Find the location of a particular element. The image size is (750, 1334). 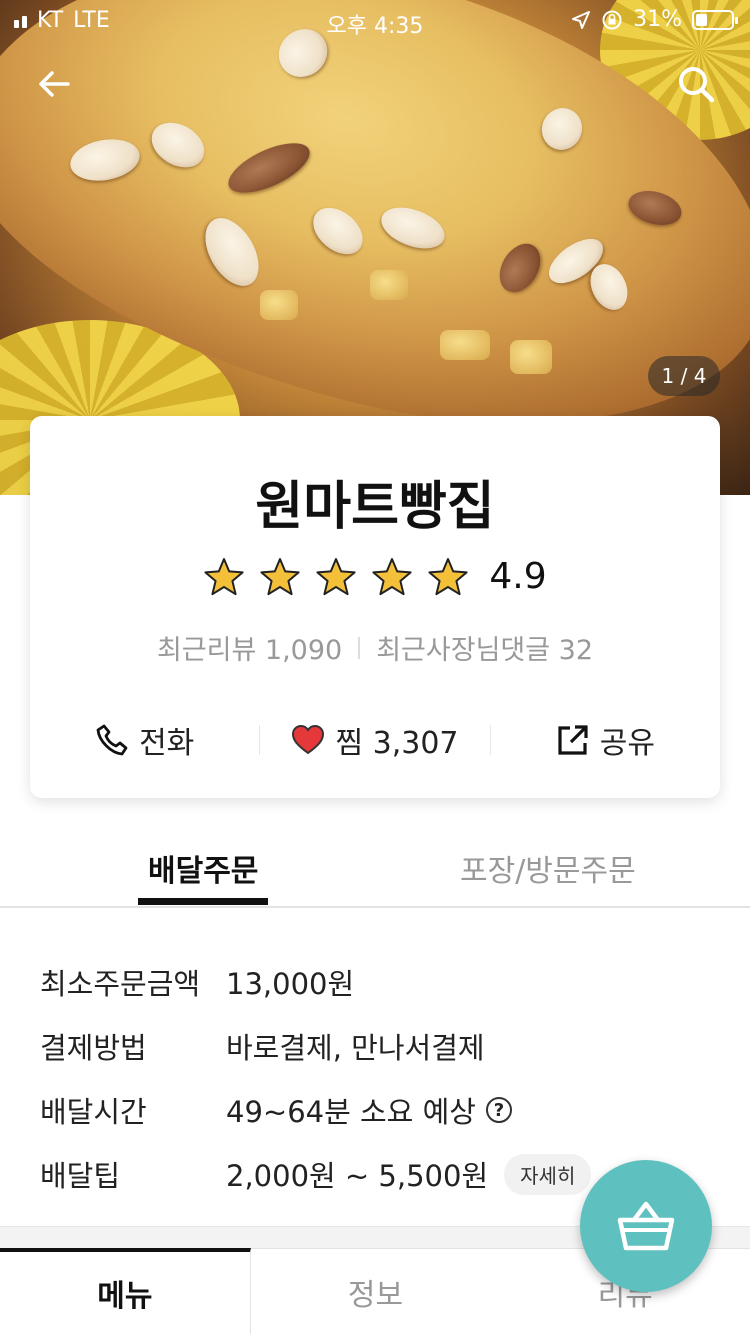

active-tab-indicator is located at coordinates (203, 901).